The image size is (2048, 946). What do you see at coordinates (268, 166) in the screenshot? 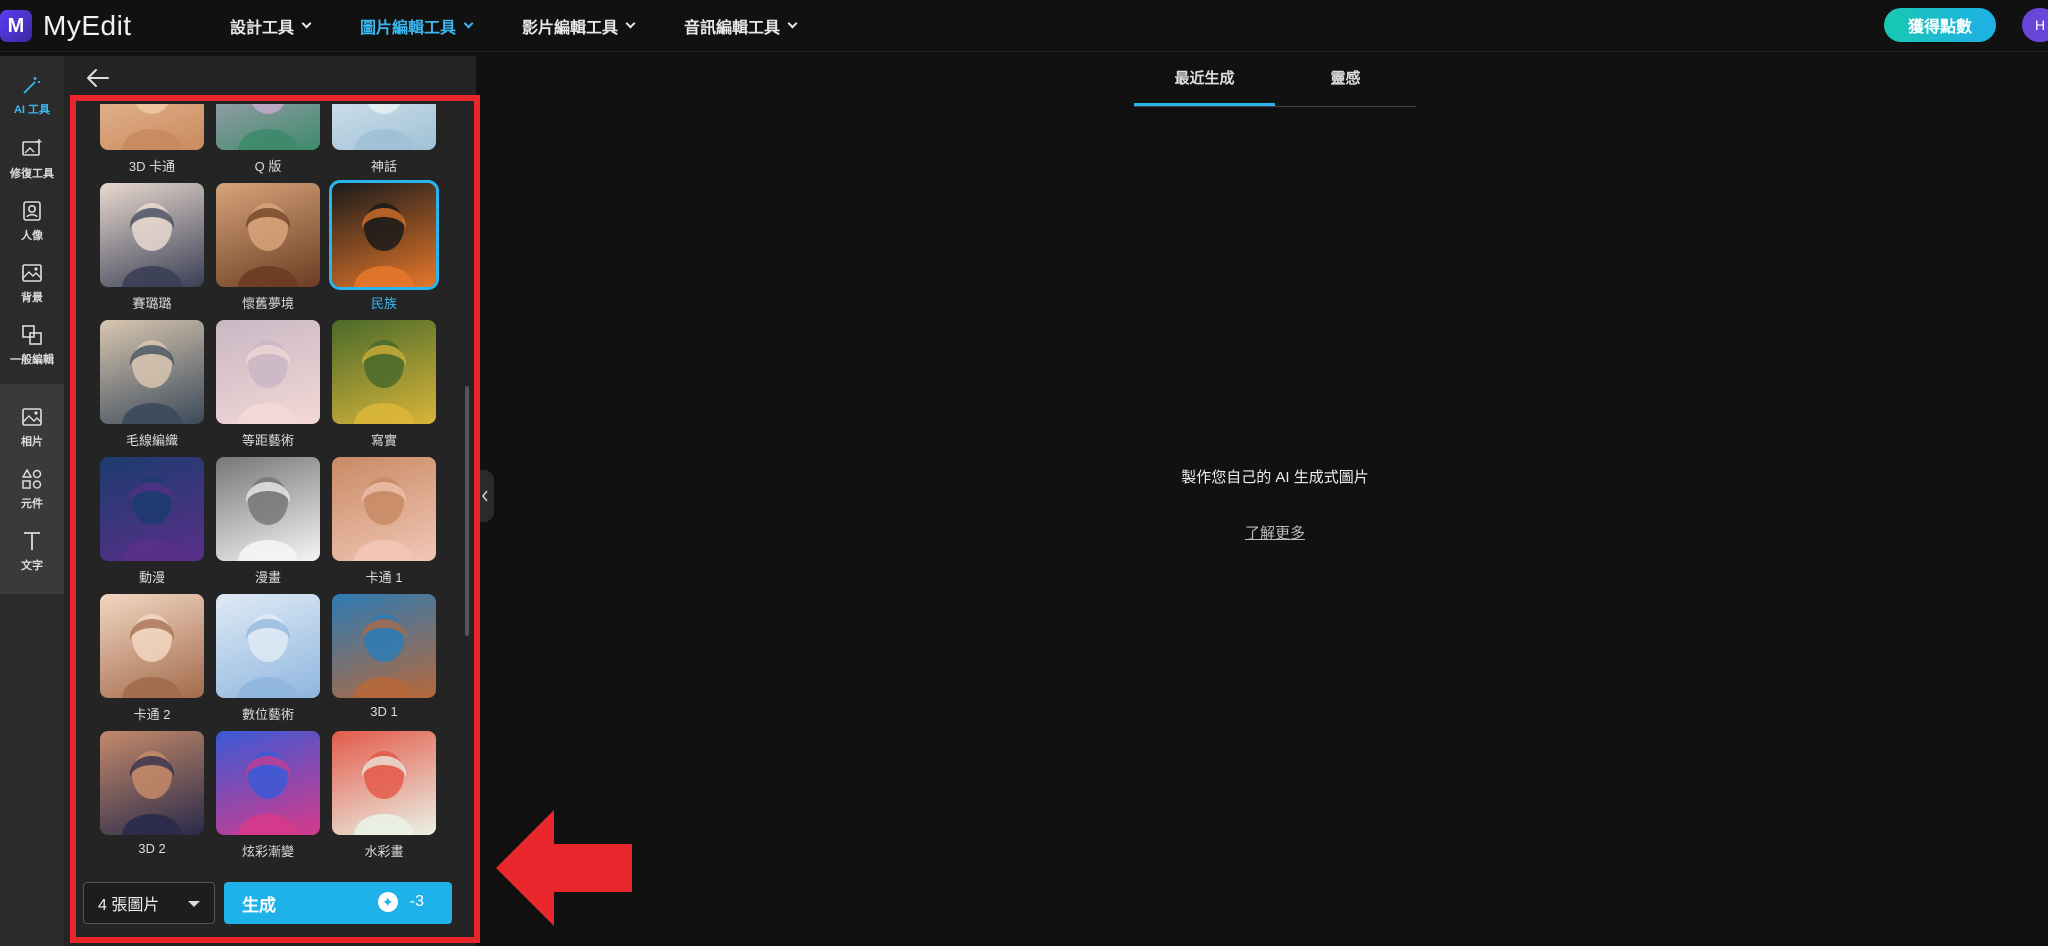
I see `style-label: Q 版` at bounding box center [268, 166].